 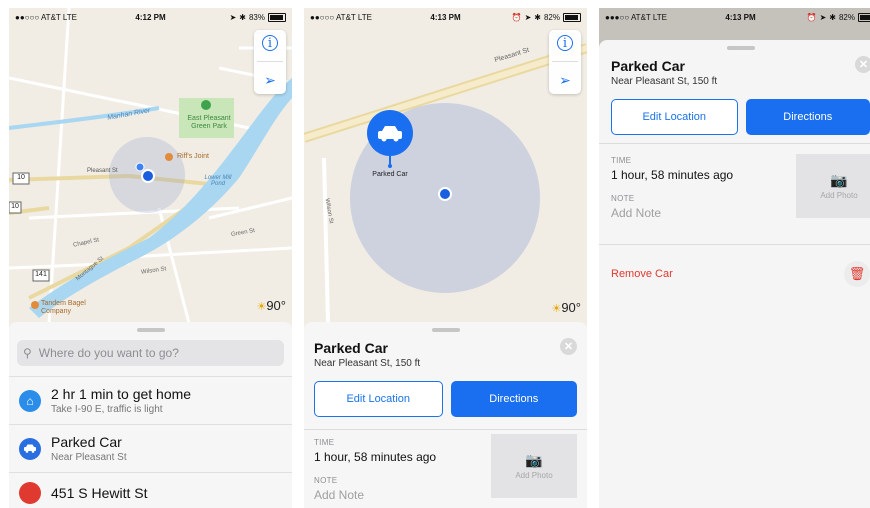 I want to click on pin-icon, so click(x=30, y=493).